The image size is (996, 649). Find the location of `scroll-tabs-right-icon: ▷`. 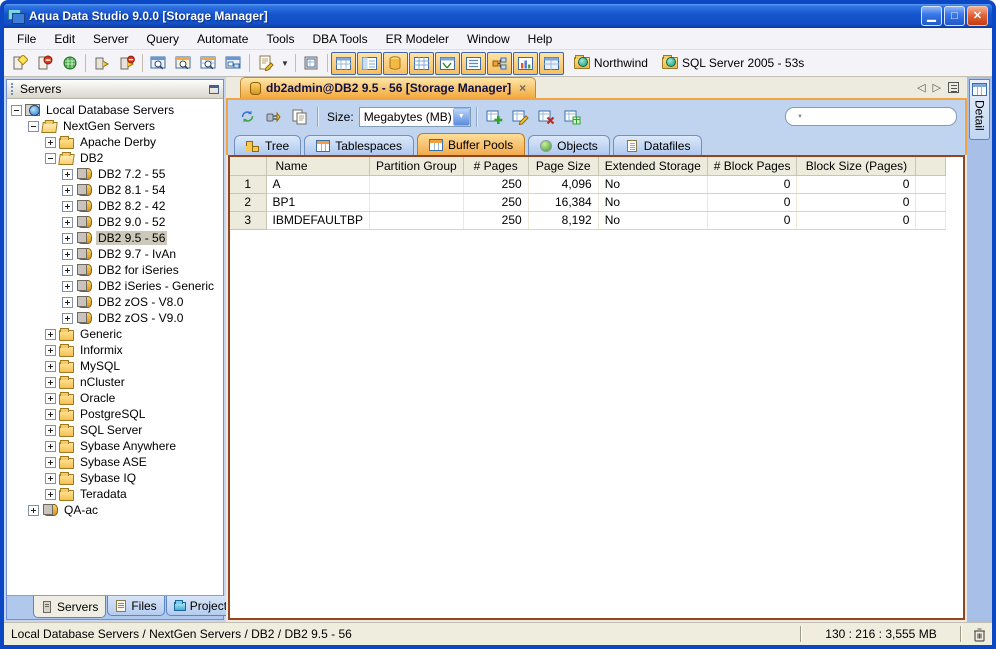

scroll-tabs-right-icon: ▷ is located at coordinates (937, 87).